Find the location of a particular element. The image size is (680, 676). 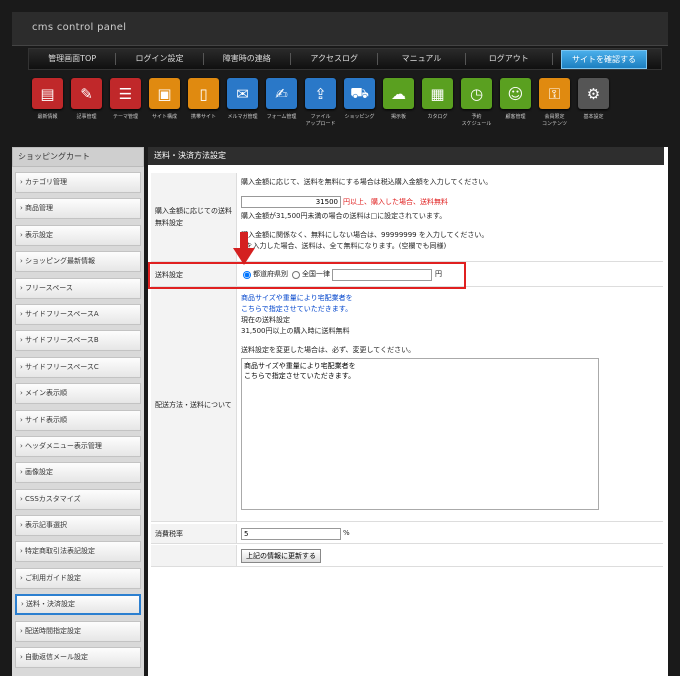

sidebar-item-label: 商品管理 is located at coordinates (39, 208).